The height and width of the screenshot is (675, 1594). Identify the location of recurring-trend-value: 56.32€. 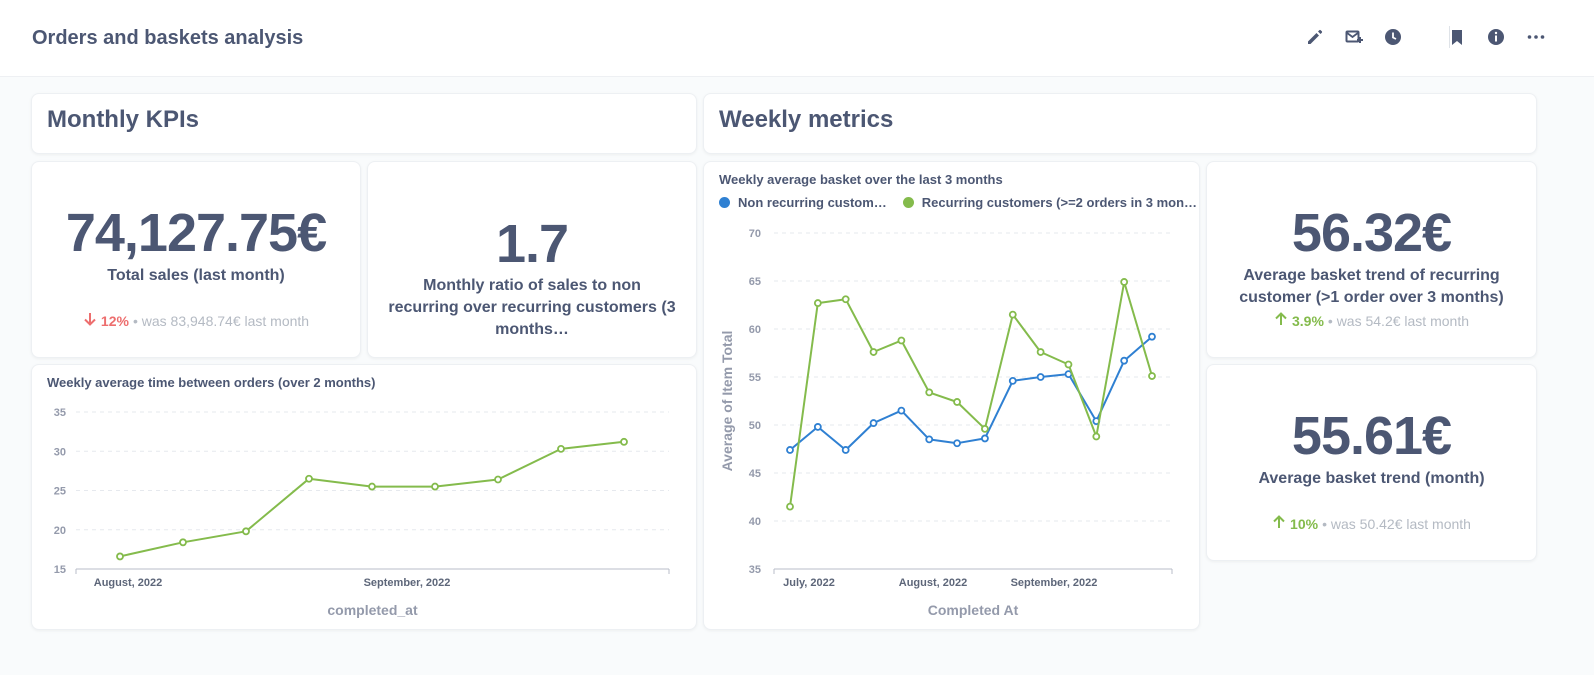
(1371, 233).